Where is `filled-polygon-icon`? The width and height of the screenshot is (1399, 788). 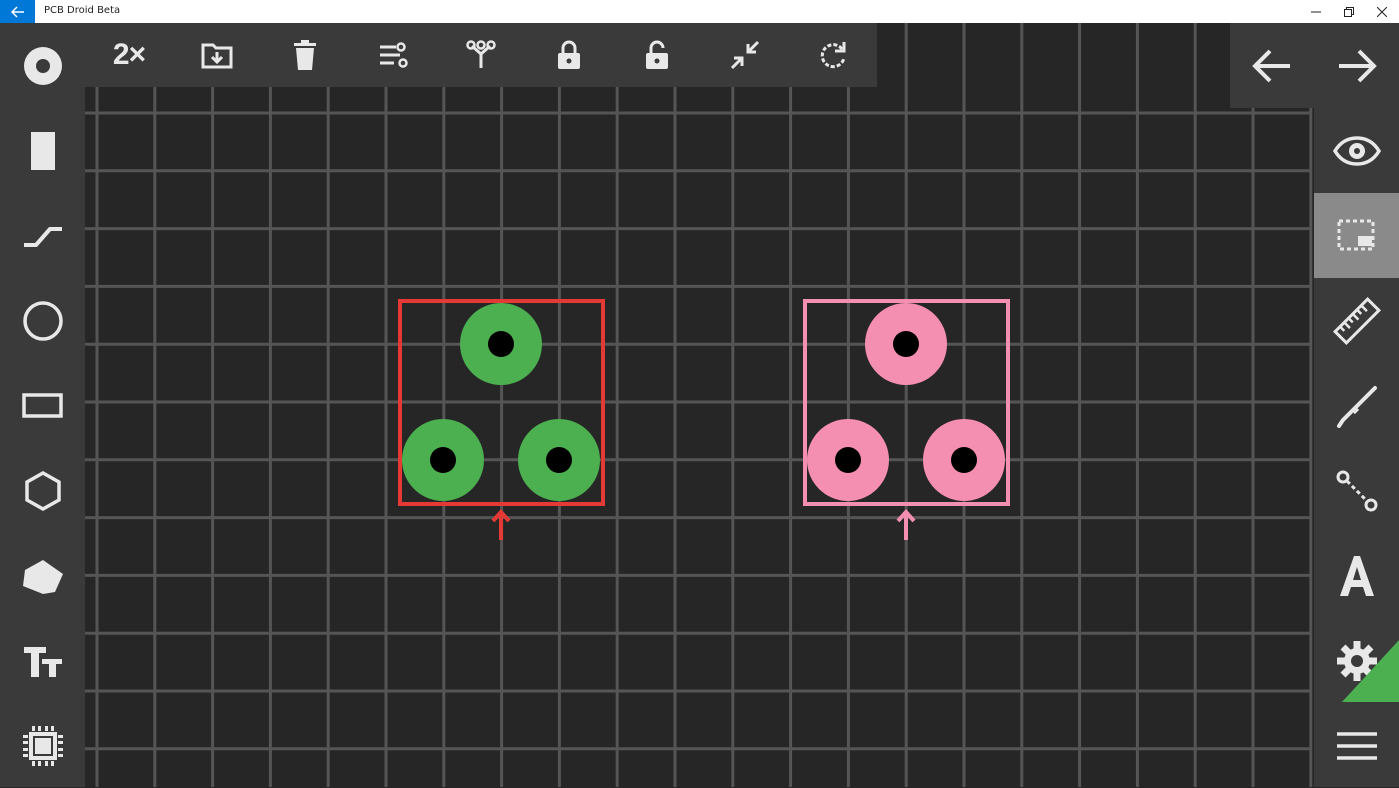
filled-polygon-icon is located at coordinates (42, 576).